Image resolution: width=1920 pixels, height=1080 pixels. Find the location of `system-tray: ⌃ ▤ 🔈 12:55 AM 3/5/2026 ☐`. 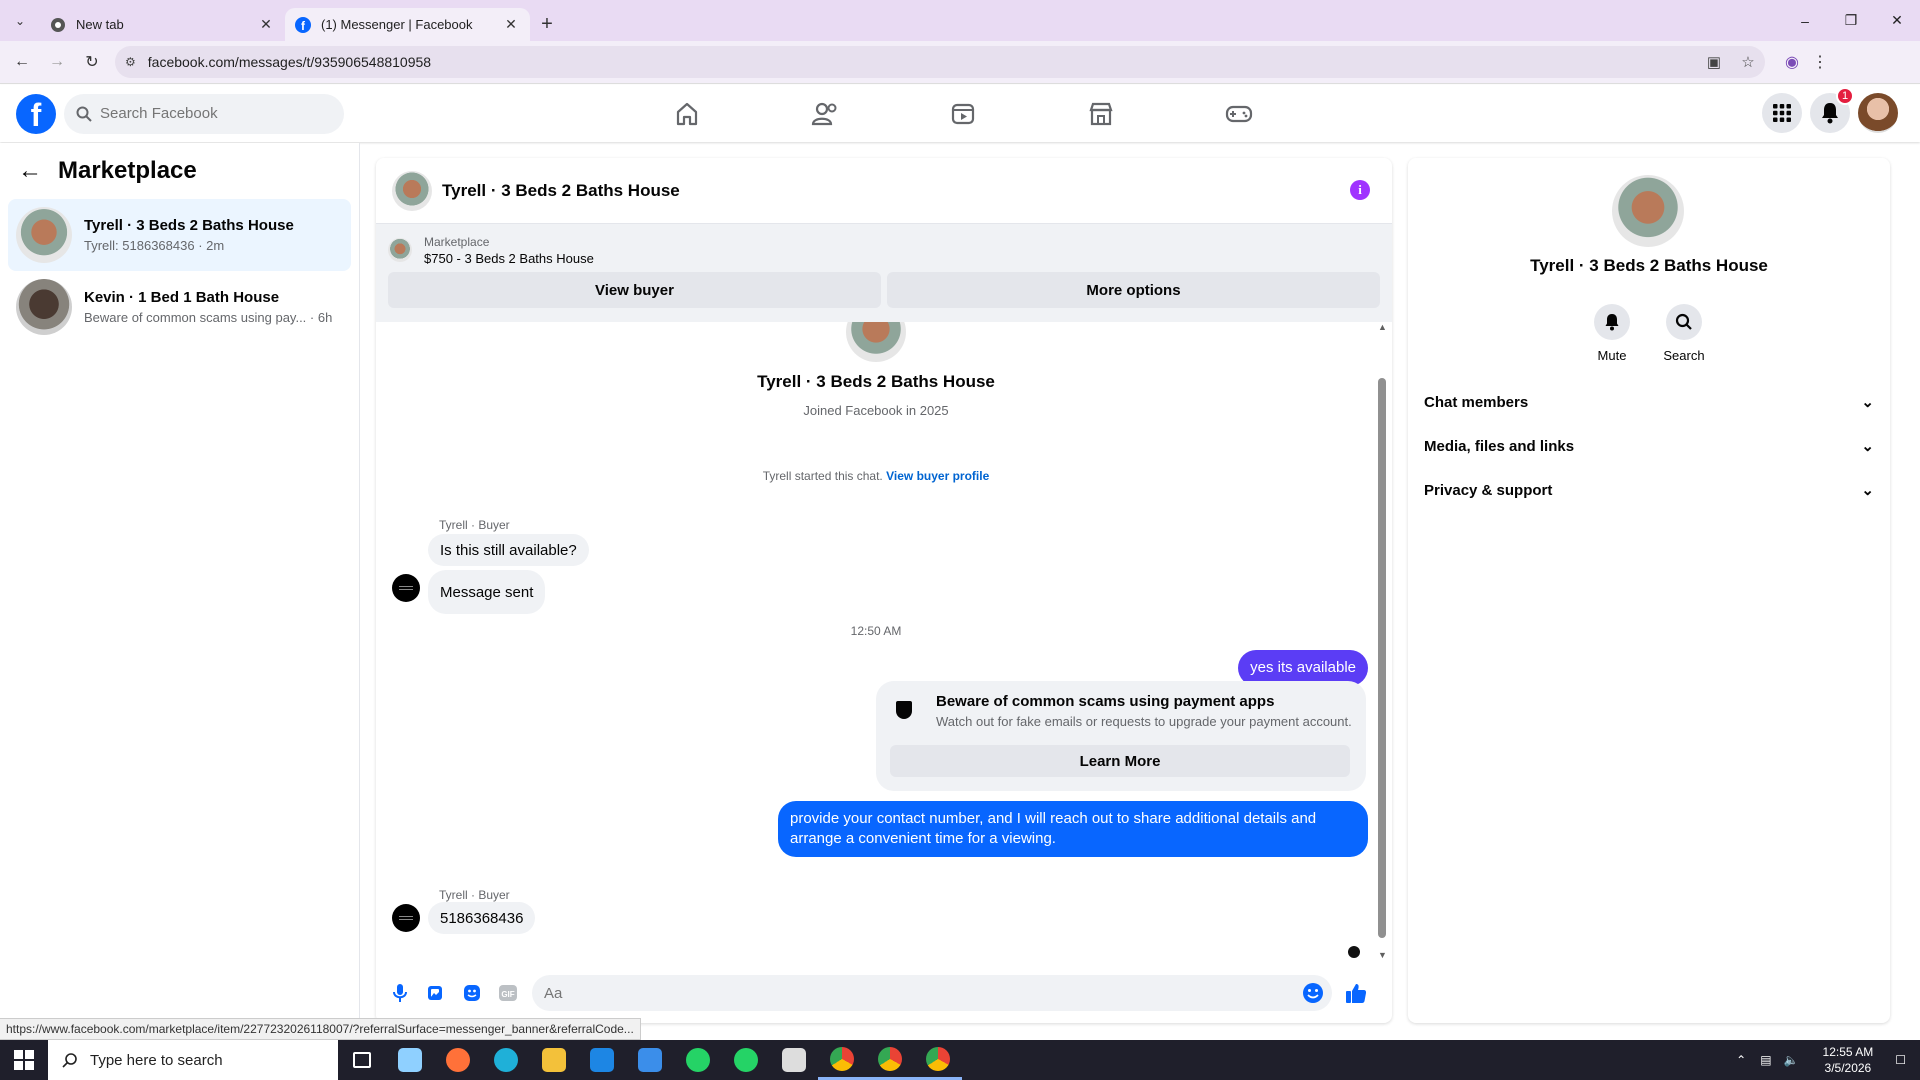

system-tray: ⌃ ▤ 🔈 12:55 AM 3/5/2026 ☐ is located at coordinates (1824, 1060).